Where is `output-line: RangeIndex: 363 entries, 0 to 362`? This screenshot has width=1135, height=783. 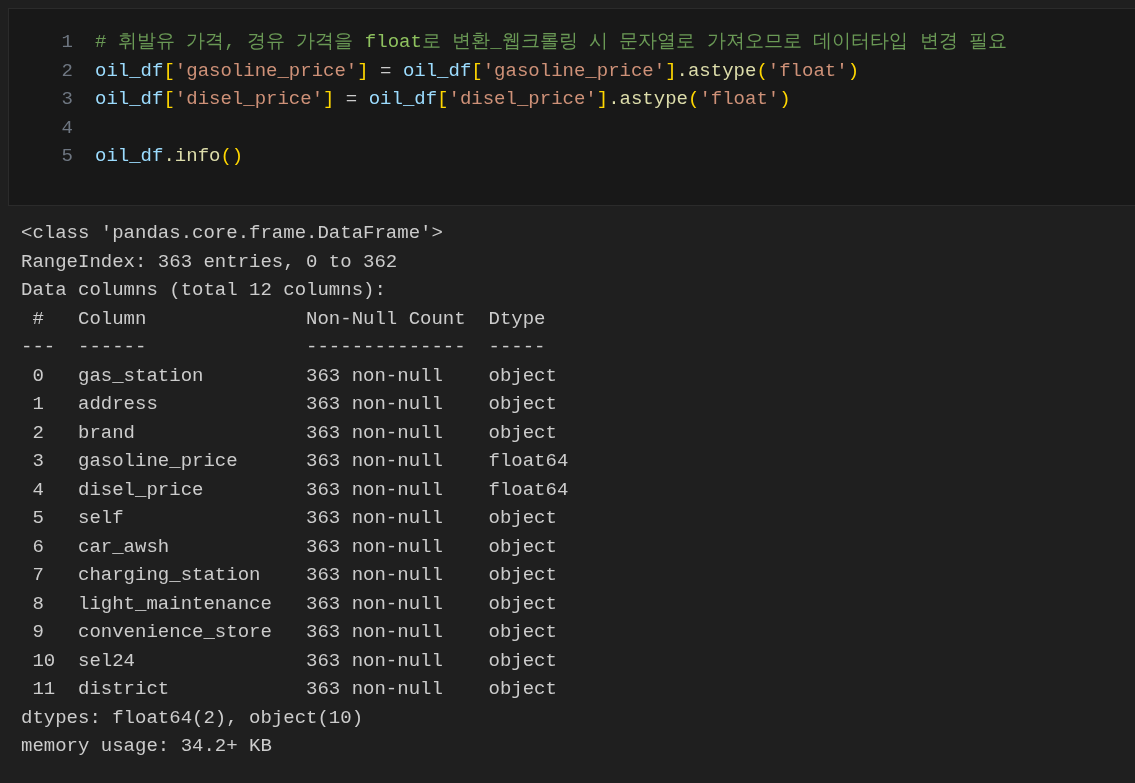
output-line: RangeIndex: 363 entries, 0 to 362 is located at coordinates (209, 261).